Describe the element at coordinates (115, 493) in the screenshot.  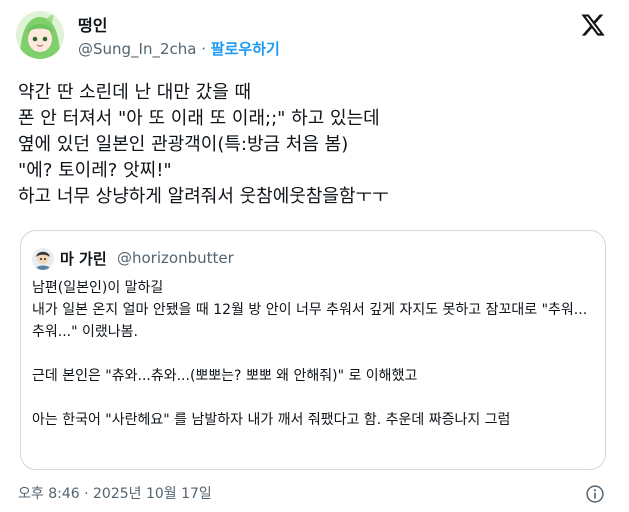
I see `post-timestamp: 오후 8:46 · 2025년 10월 17일` at that location.